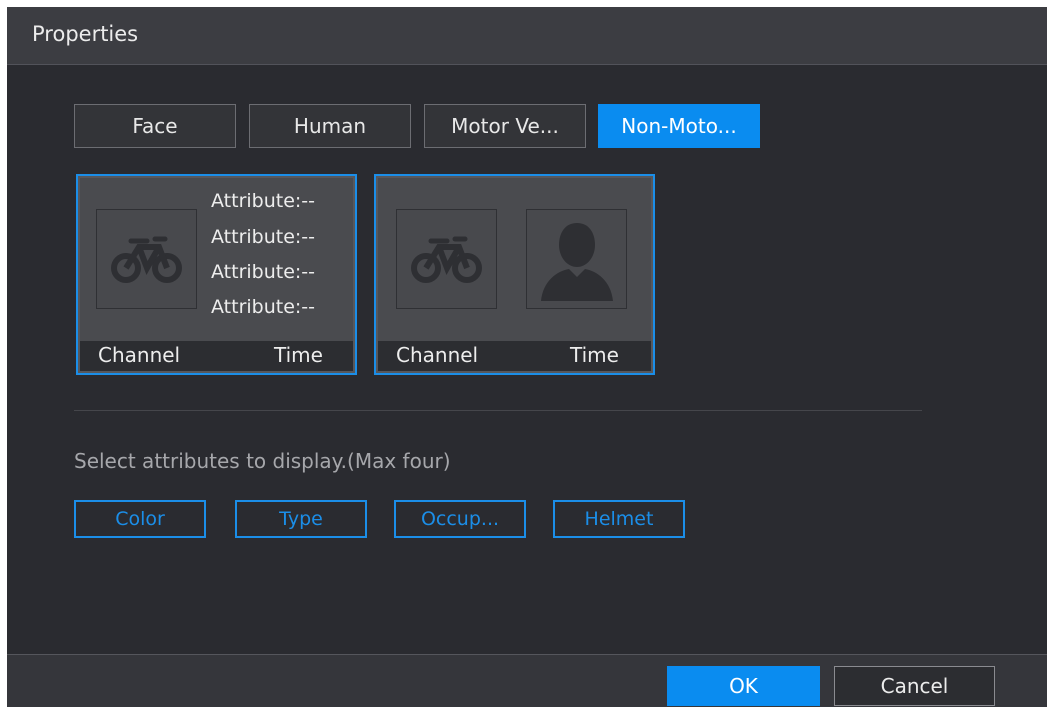 This screenshot has height=713, width=1054. I want to click on ok-button: OK, so click(743, 686).